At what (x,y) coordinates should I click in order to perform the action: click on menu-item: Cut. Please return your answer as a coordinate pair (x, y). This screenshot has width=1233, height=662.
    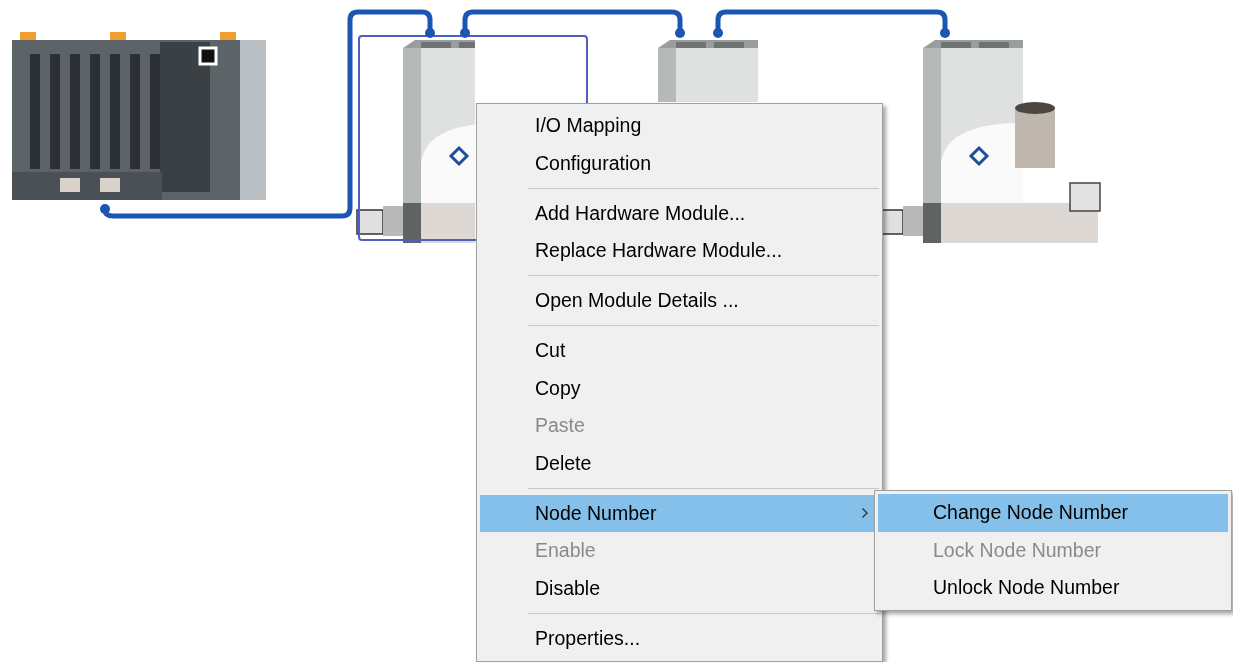
    Looking at the image, I should click on (679, 351).